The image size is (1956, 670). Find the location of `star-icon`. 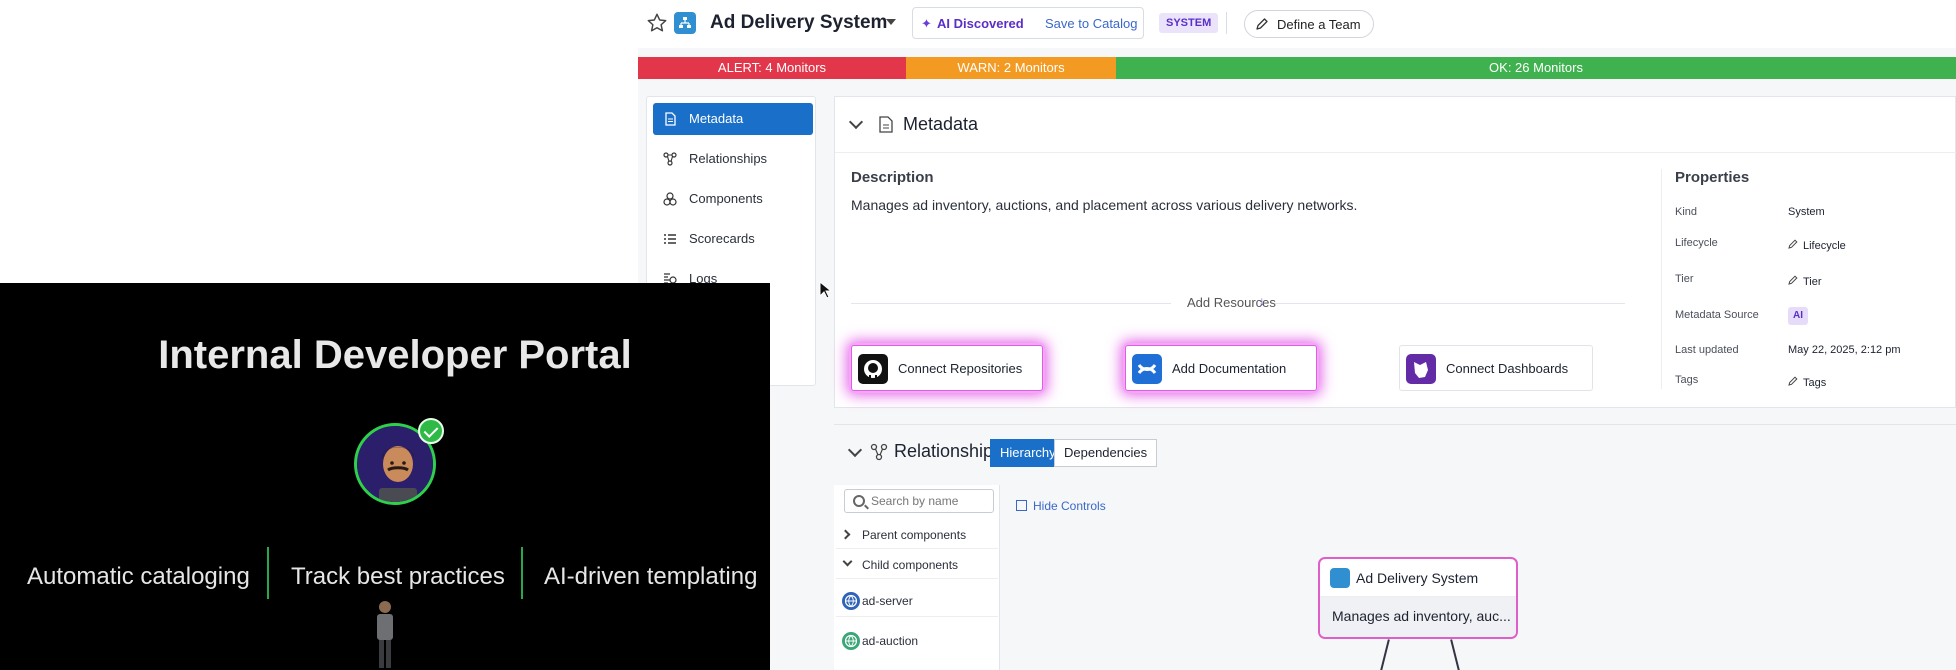

star-icon is located at coordinates (657, 23).